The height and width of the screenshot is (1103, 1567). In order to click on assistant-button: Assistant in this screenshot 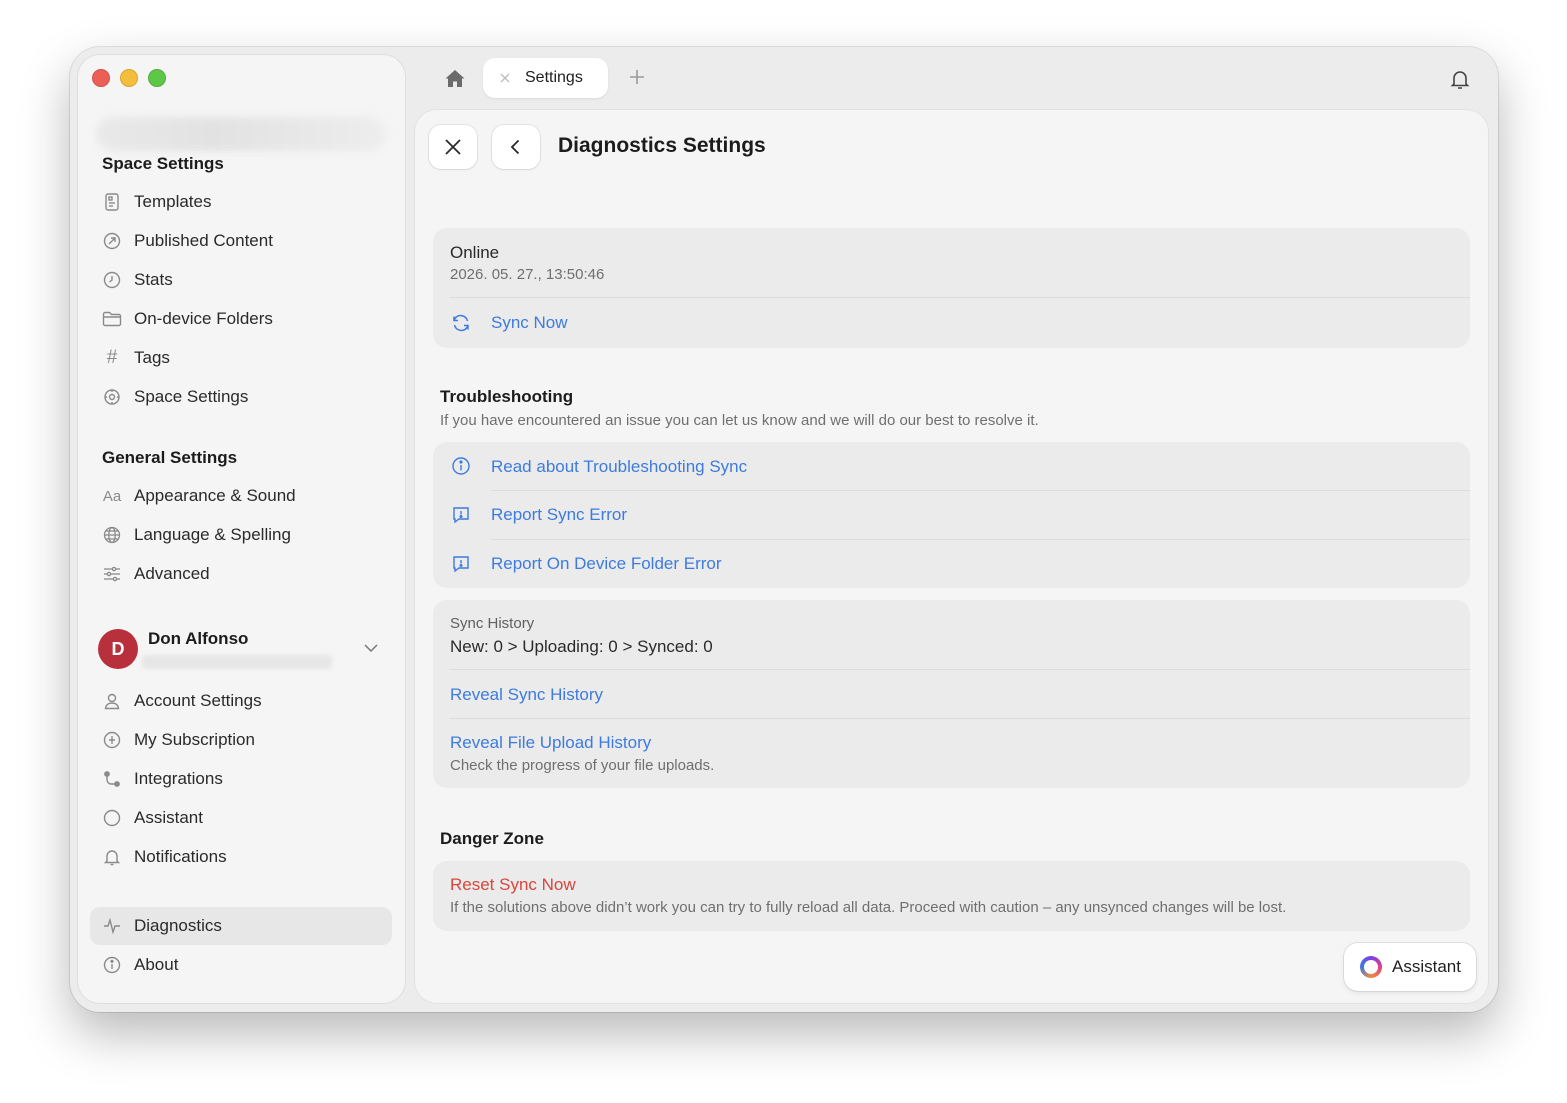, I will do `click(1410, 967)`.